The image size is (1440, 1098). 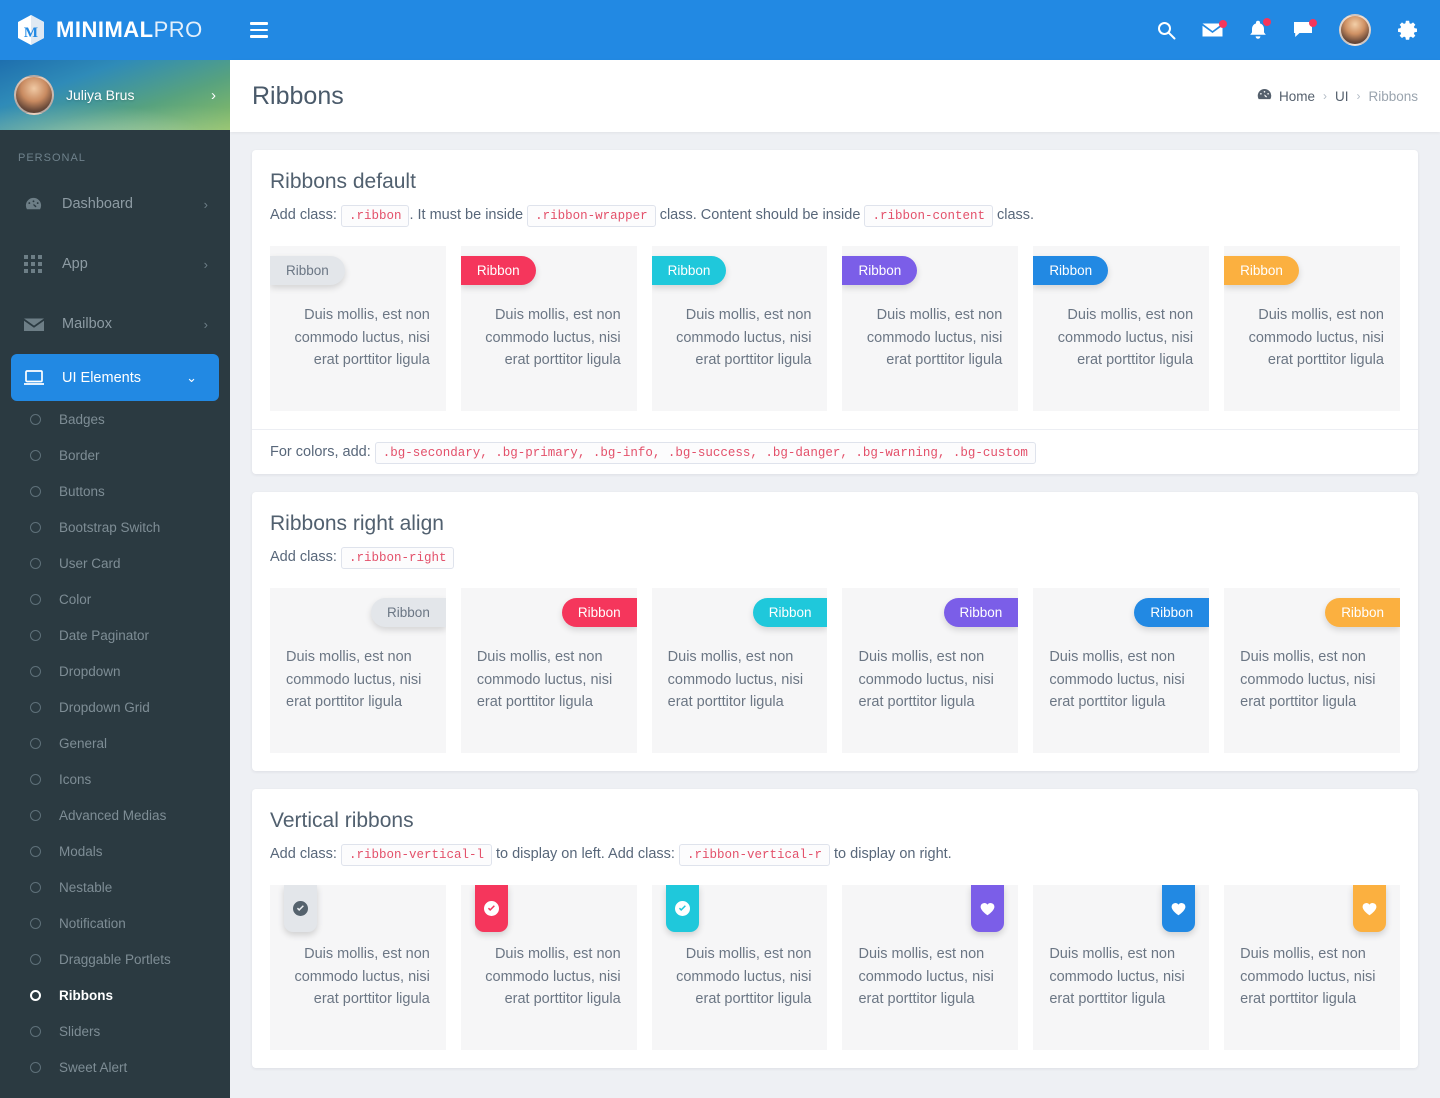 What do you see at coordinates (205, 324) in the screenshot?
I see `chevron-right-icon: ›` at bounding box center [205, 324].